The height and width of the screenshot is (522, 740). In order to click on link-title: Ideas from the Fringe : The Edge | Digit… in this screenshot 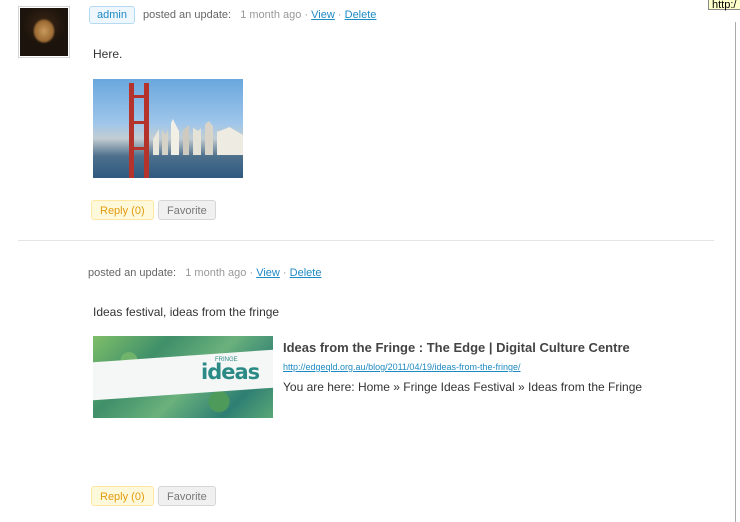, I will do `click(456, 347)`.